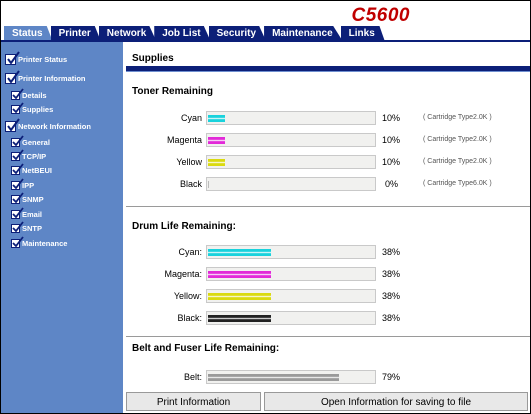 This screenshot has height=414, width=531. Describe the element at coordinates (54, 126) in the screenshot. I see `sidebar-item-label: Network Information` at that location.